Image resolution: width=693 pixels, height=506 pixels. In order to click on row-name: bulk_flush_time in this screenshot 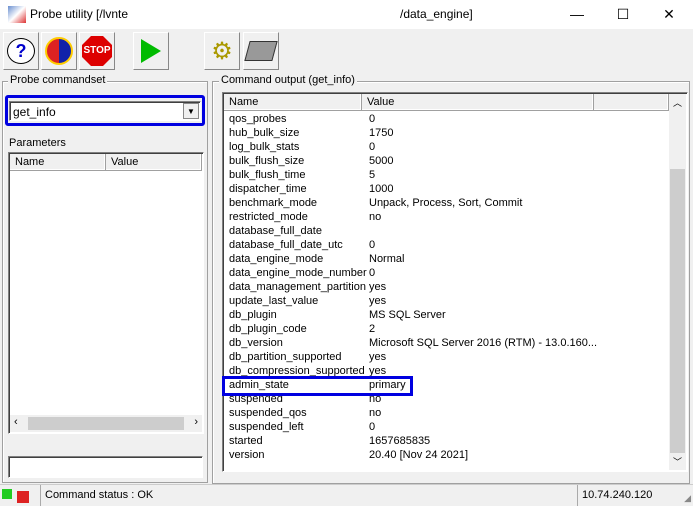, I will do `click(267, 175)`.